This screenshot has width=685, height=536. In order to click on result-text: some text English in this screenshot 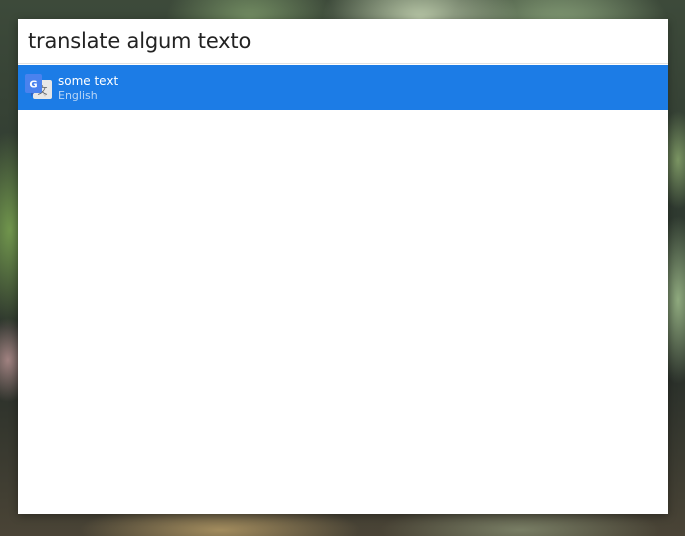, I will do `click(88, 88)`.